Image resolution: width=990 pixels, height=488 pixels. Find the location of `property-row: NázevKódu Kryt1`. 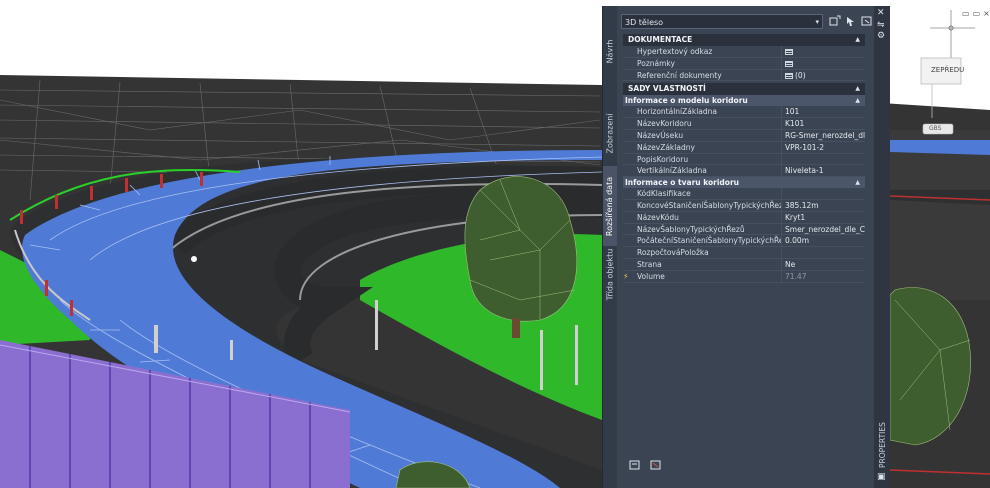

property-row: NázevKódu Kryt1 is located at coordinates (744, 217).